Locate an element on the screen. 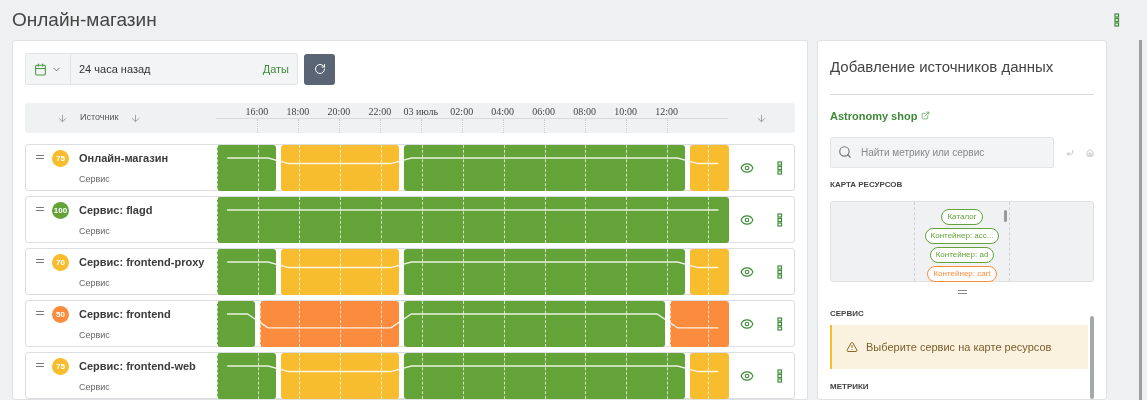 This screenshot has width=1147, height=400. source-row: 50 Сервис: frontend Сервис is located at coordinates (410, 323).